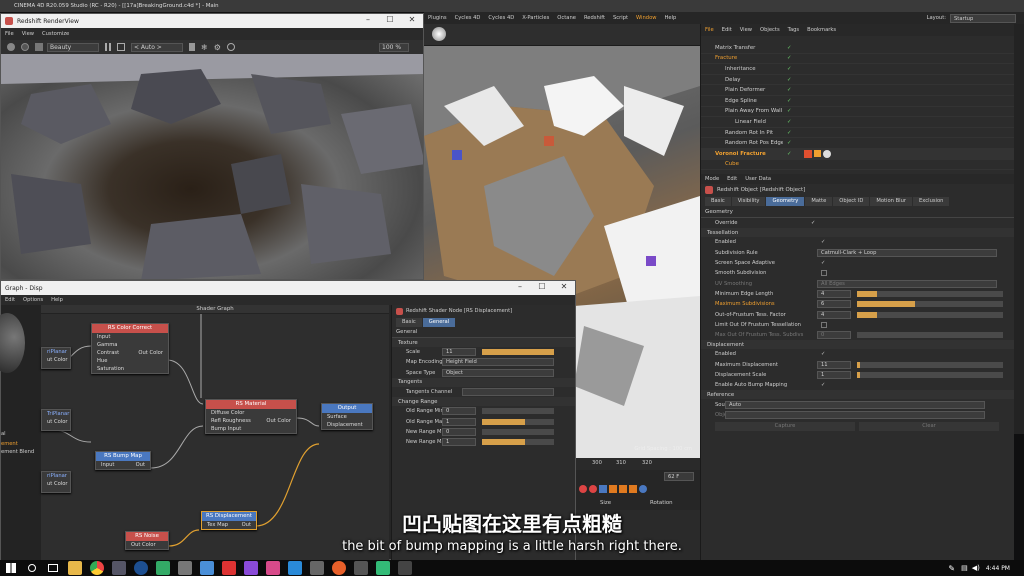  Describe the element at coordinates (857, 80) in the screenshot. I see `object-row: Delay ✓` at that location.